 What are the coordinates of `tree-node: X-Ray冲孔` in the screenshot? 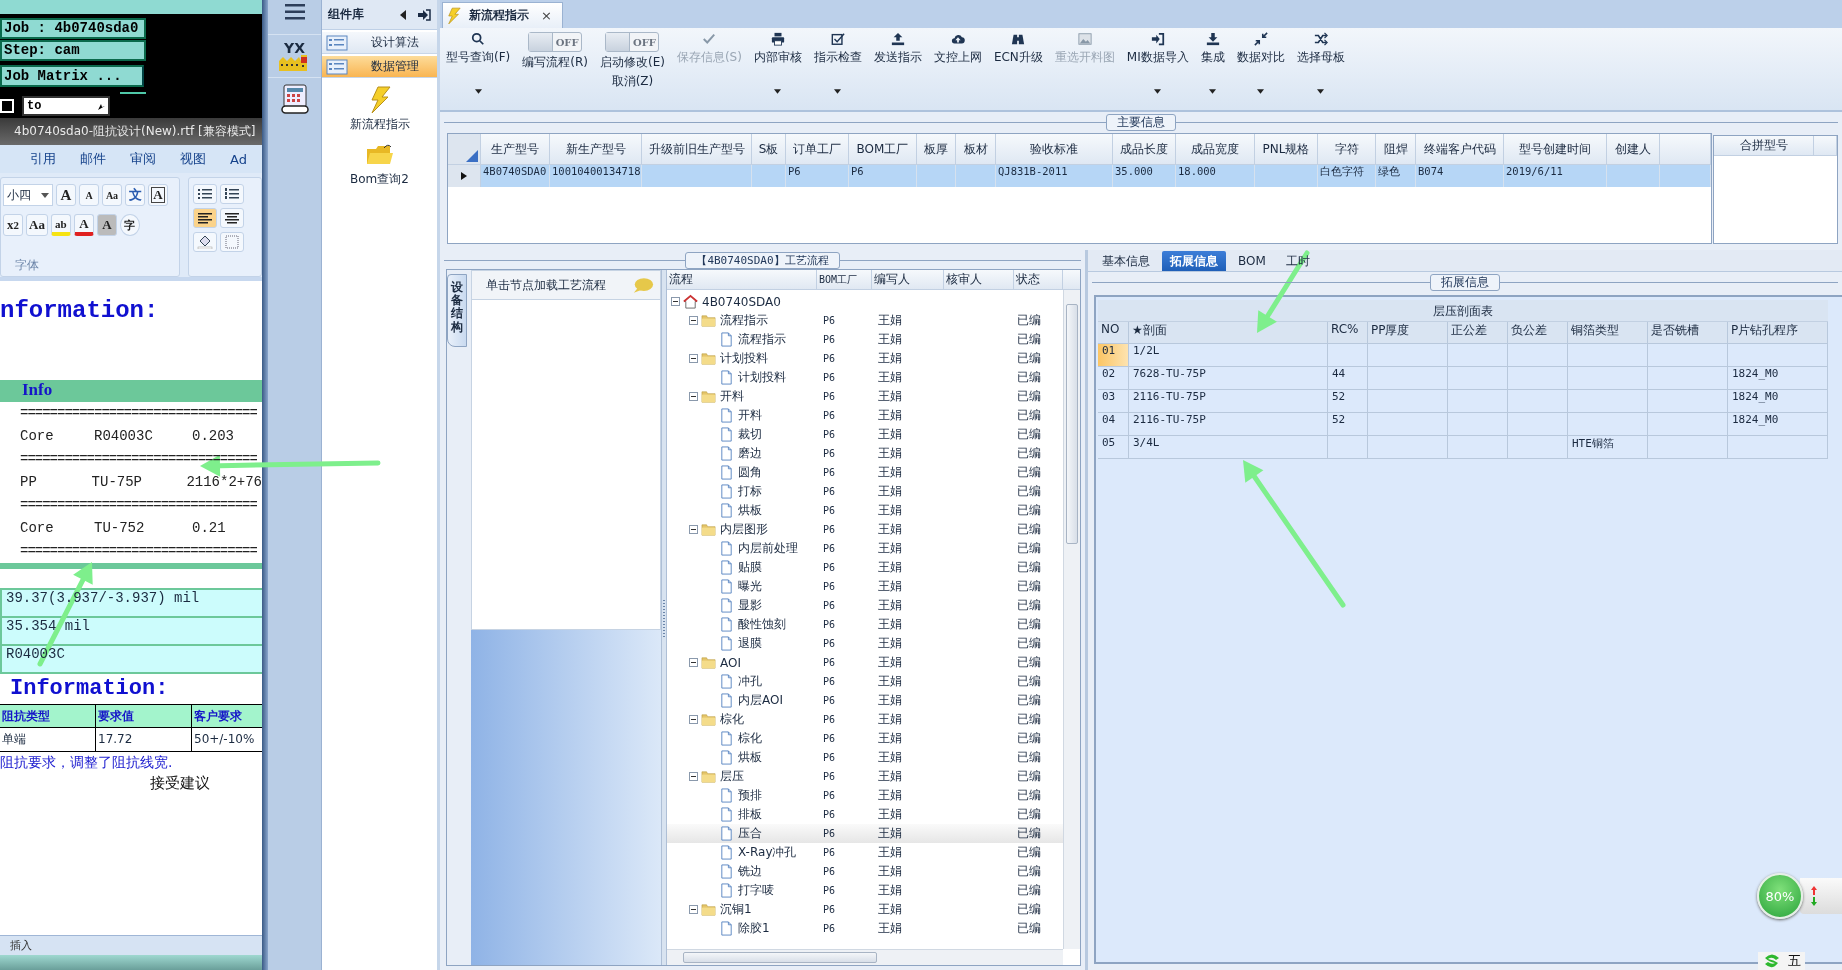 It's located at (767, 852).